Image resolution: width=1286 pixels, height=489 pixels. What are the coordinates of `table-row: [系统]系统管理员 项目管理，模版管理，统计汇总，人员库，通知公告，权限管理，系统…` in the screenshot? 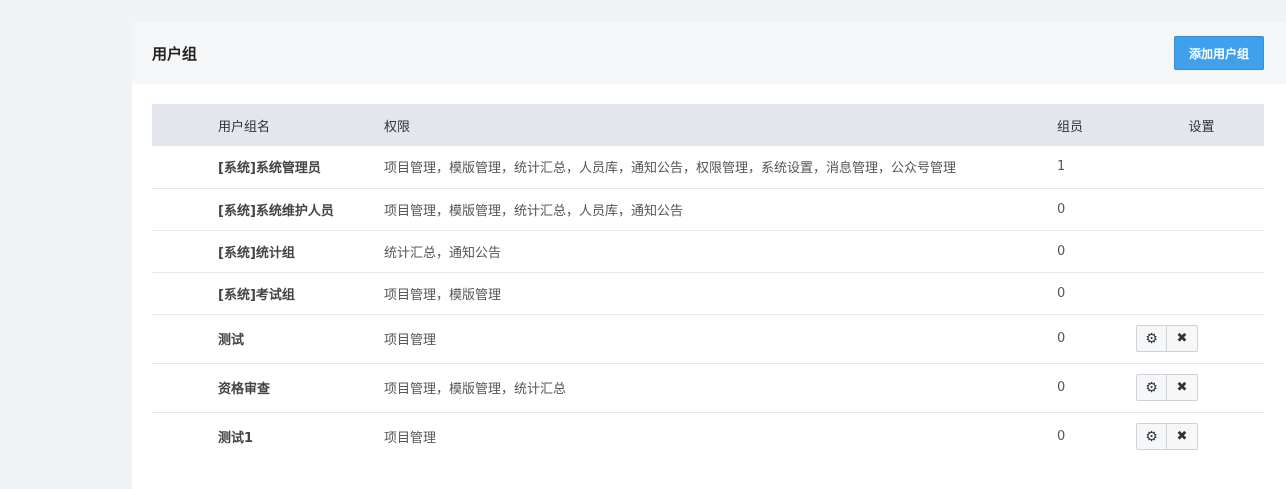 It's located at (708, 167).